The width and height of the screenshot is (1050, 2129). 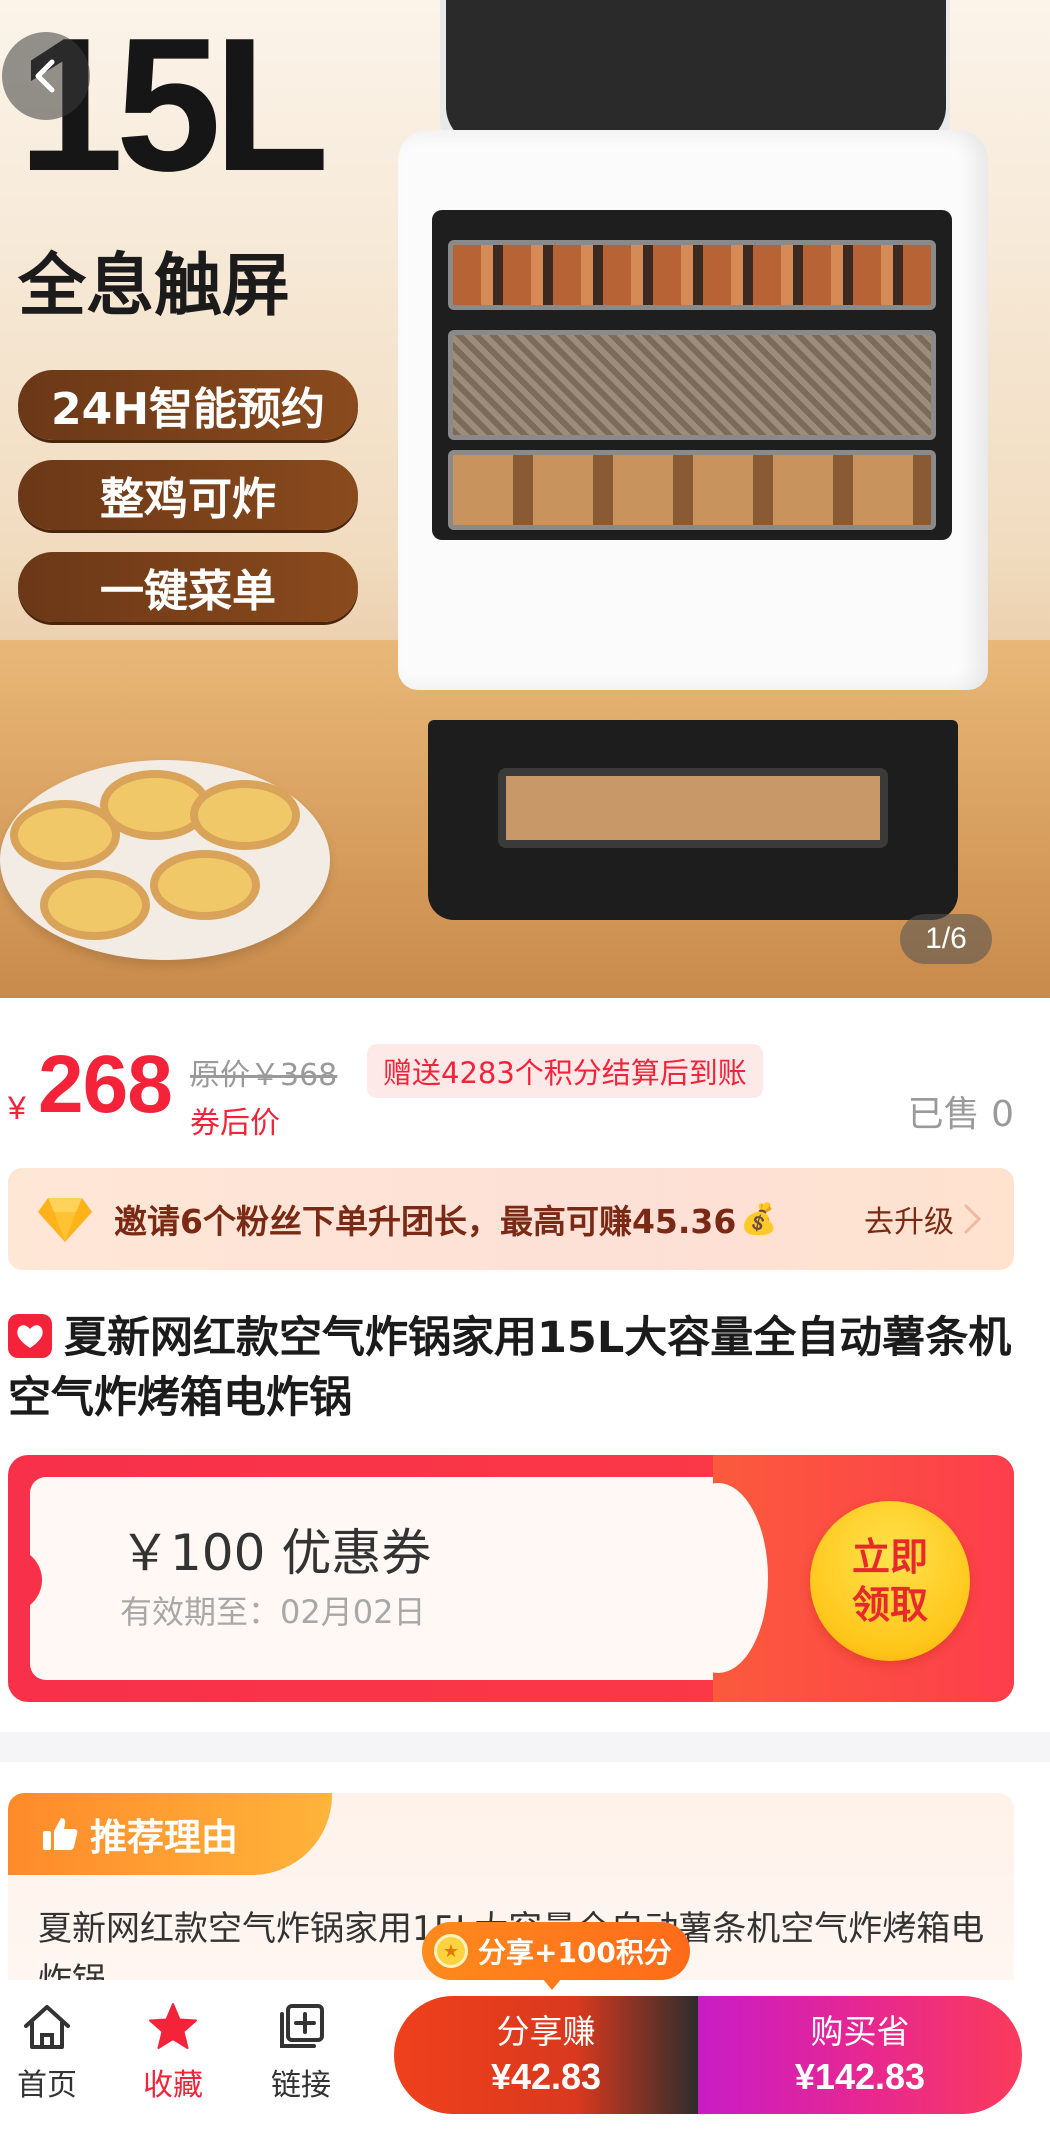 I want to click on section-divider, so click(x=525, y=1747).